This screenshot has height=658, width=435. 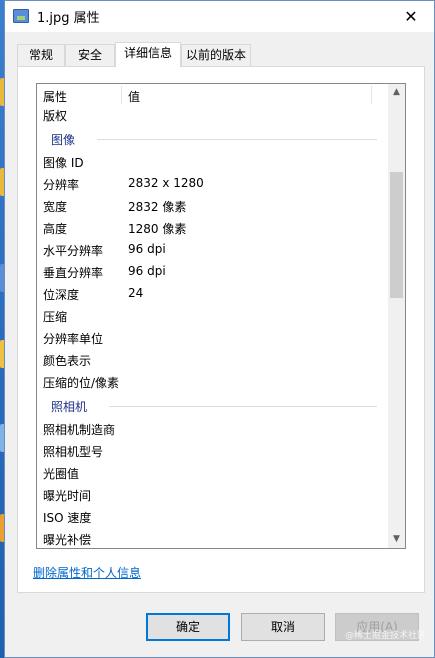 I want to click on property-name: ISO 速度, so click(x=67, y=518).